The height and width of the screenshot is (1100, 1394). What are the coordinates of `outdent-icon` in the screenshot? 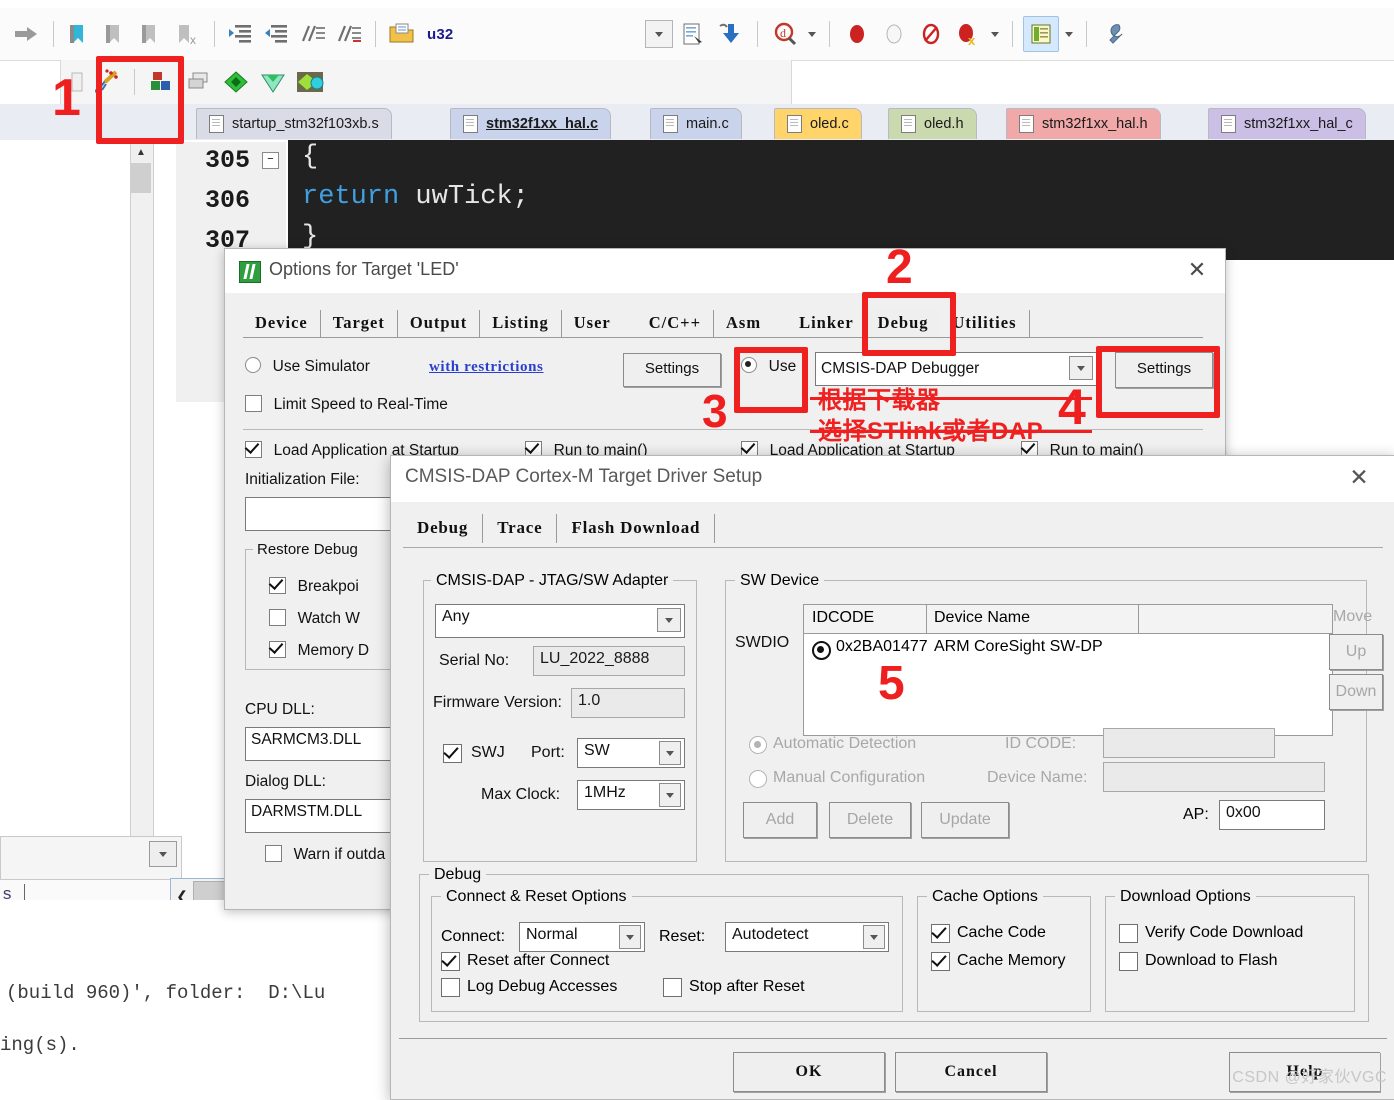 It's located at (277, 34).